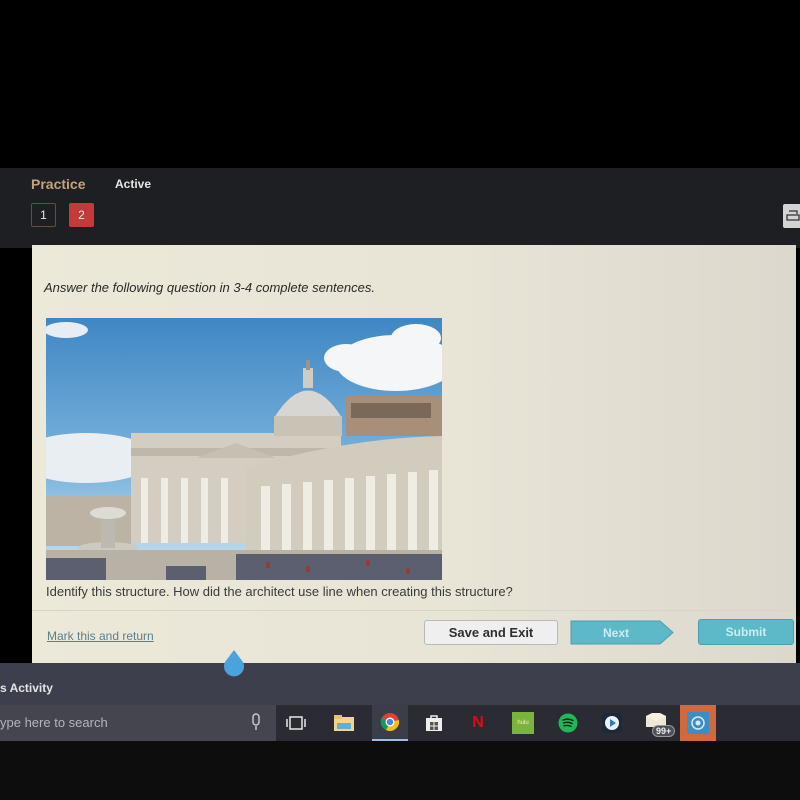 The image size is (800, 800). I want to click on spotify-icon, so click(568, 723).